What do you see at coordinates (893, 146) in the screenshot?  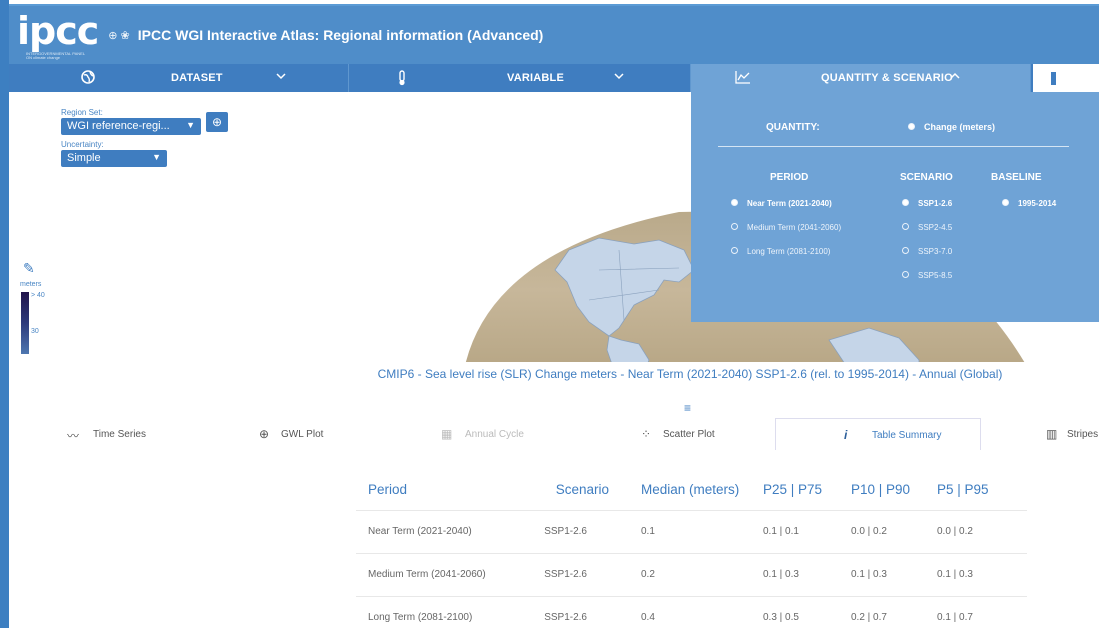 I see `panel-divider` at bounding box center [893, 146].